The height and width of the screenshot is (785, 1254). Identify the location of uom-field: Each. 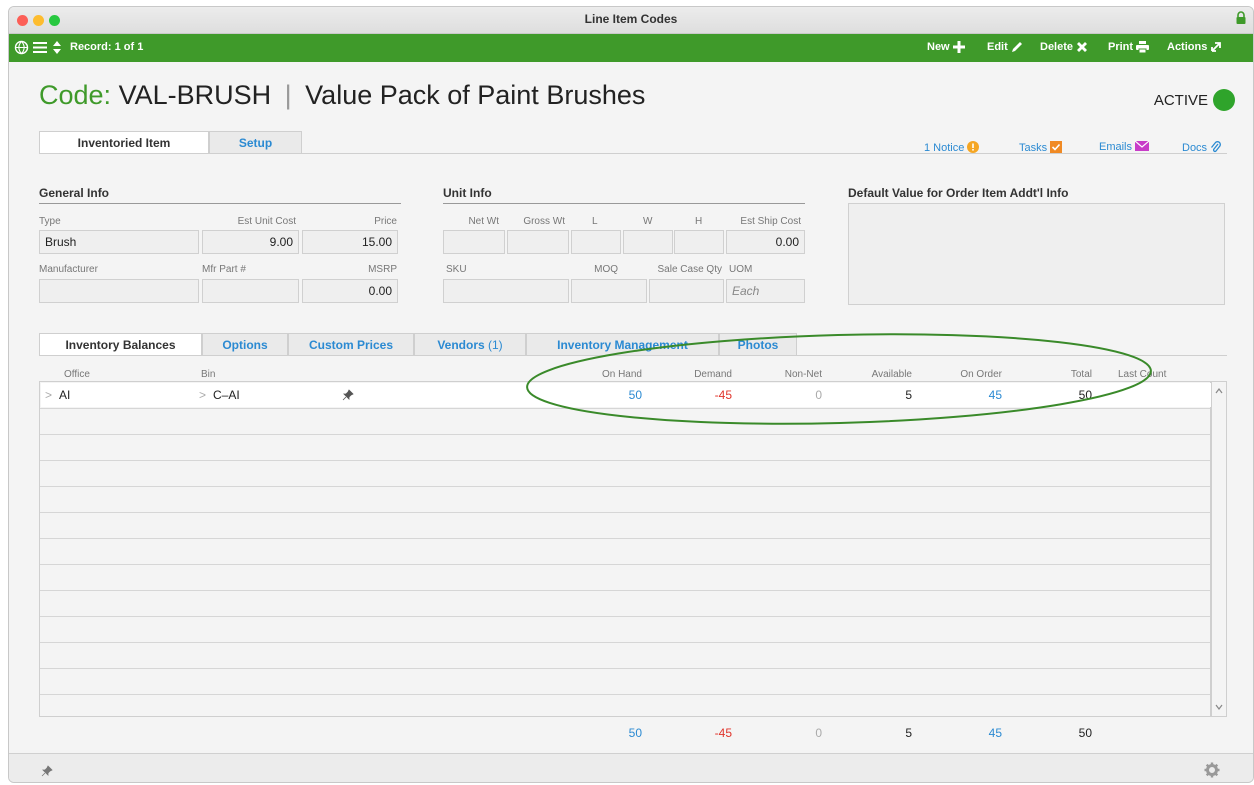
(765, 291).